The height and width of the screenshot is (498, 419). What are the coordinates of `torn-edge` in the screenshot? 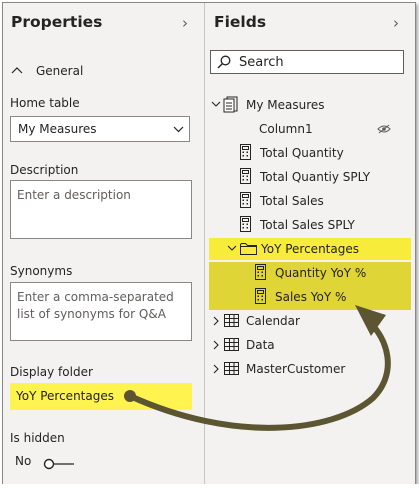 It's located at (209, 491).